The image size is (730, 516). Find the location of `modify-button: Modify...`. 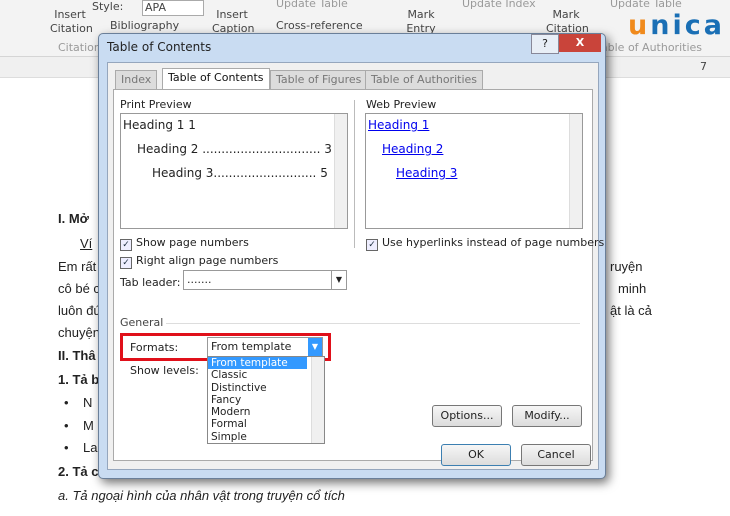

modify-button: Modify... is located at coordinates (547, 416).